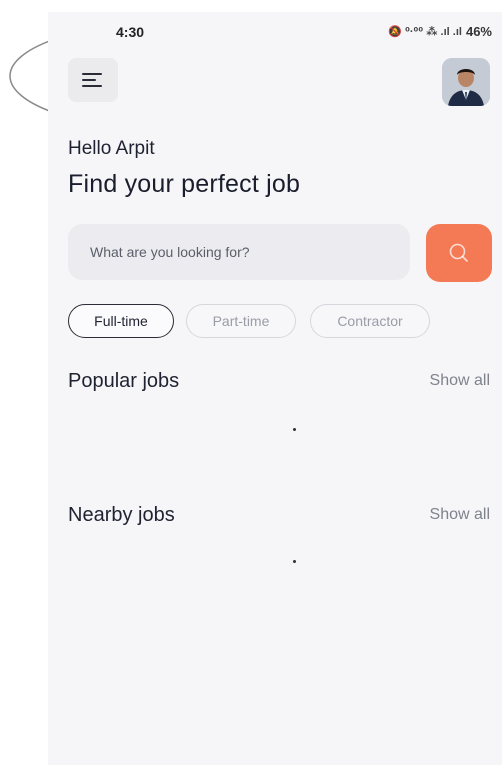 The image size is (502, 765). I want to click on status-bar: 4:30 🔕 ⁰·⁰⁰ ⁂ .ıl .ıl 46%, so click(275, 30).